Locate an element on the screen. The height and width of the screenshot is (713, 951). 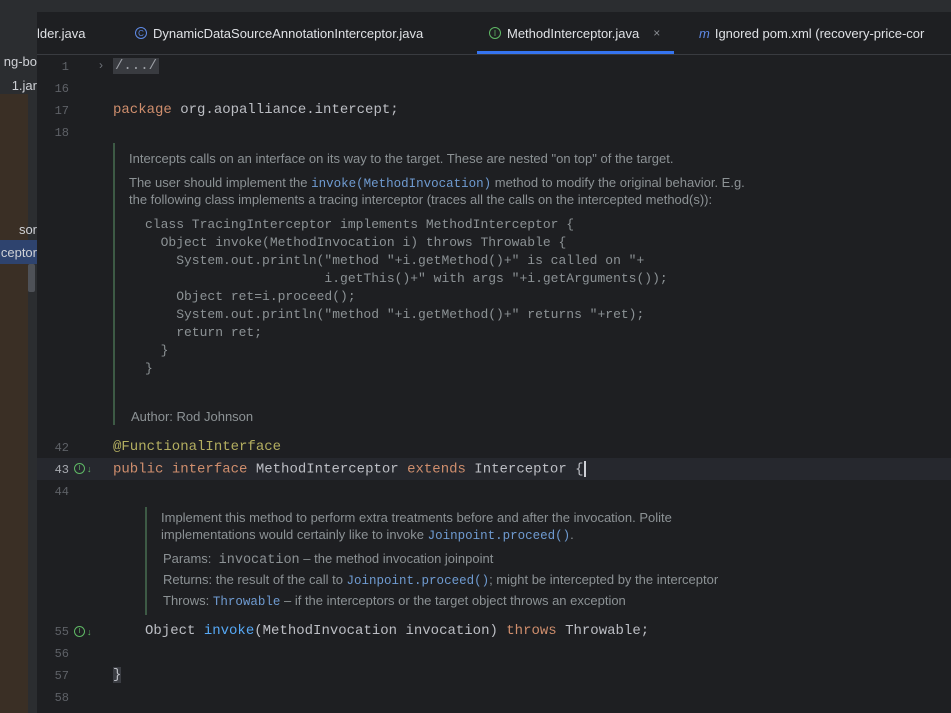
tree-item-module: ng-bo is located at coordinates (20, 61).